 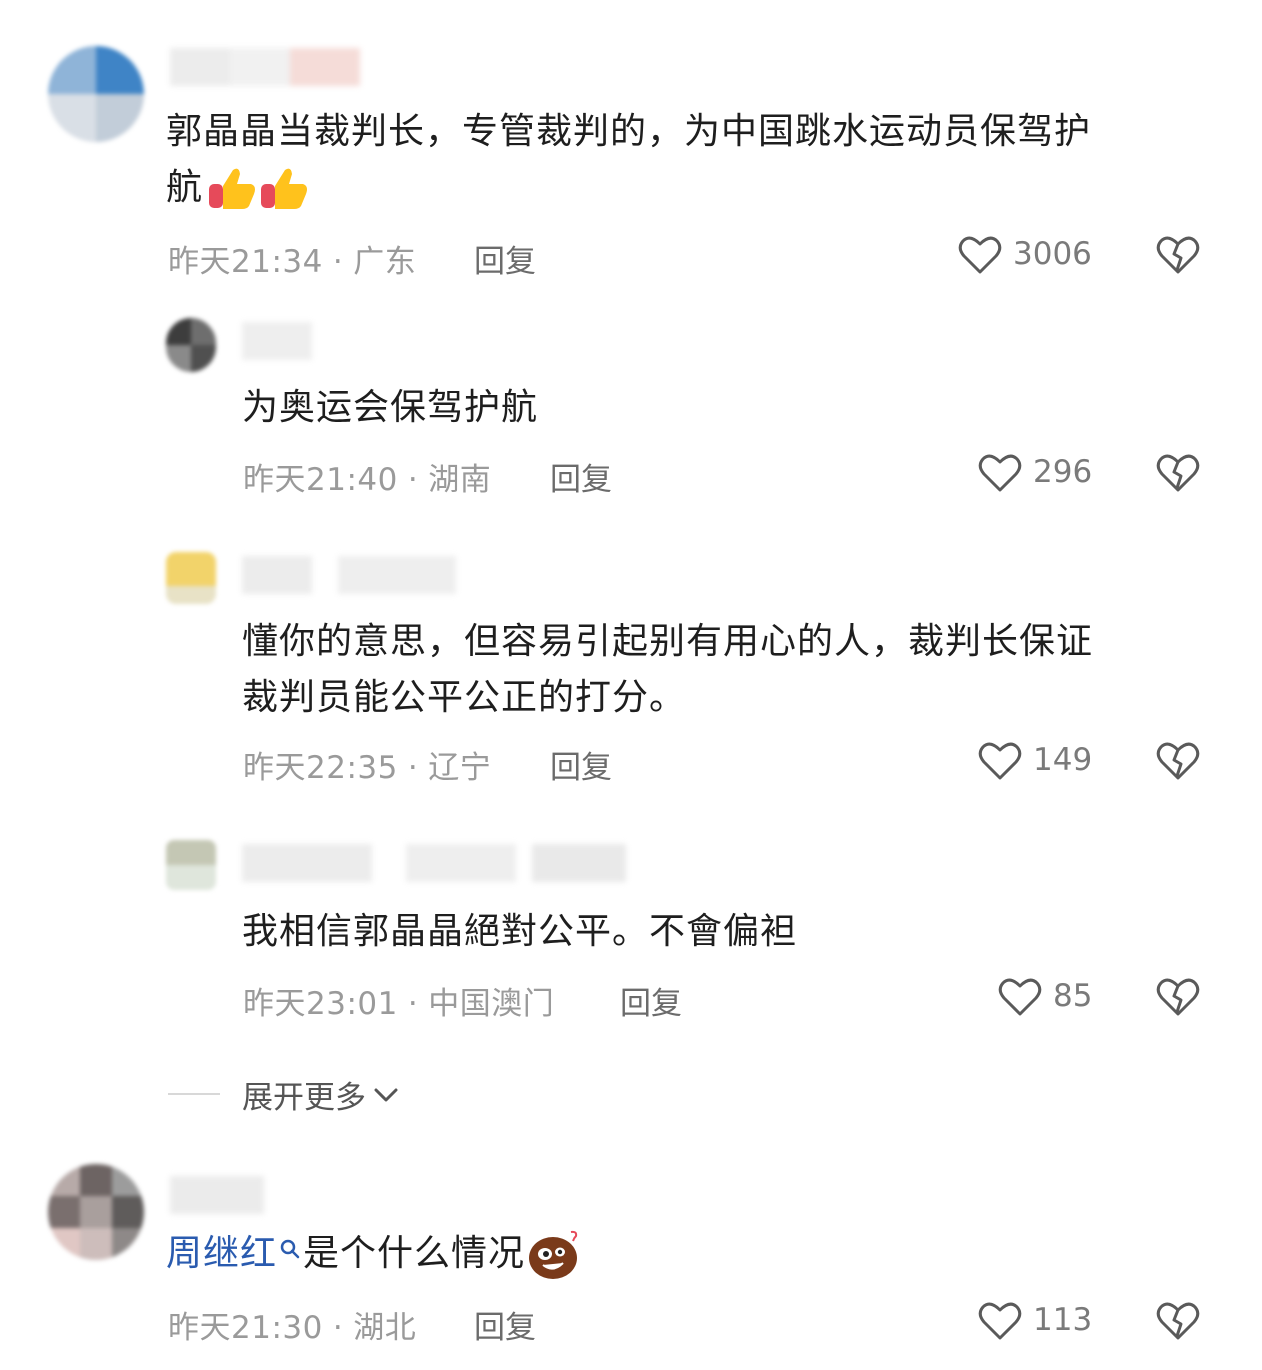 I want to click on comment-meta: 昨天23:01 · 中国澳门, so click(x=399, y=1004).